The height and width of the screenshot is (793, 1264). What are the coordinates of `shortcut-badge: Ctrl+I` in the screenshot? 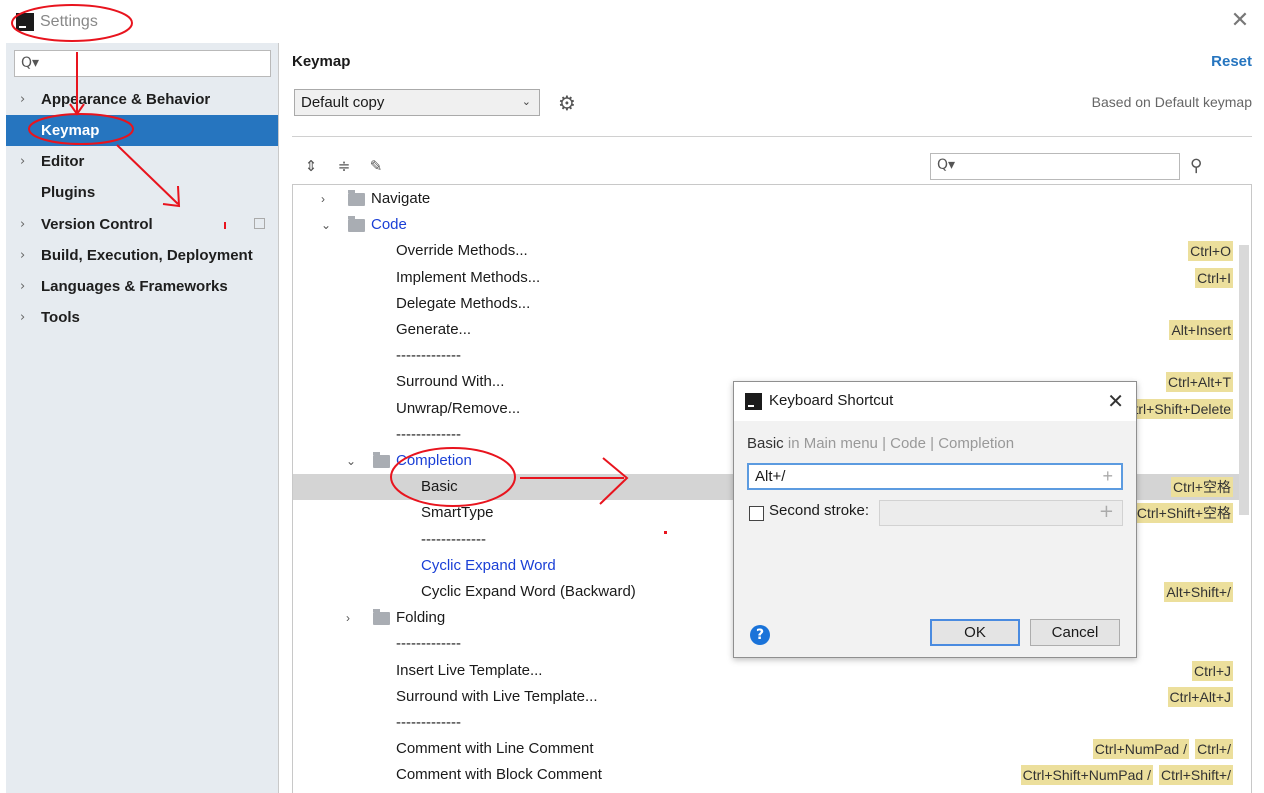 It's located at (1214, 277).